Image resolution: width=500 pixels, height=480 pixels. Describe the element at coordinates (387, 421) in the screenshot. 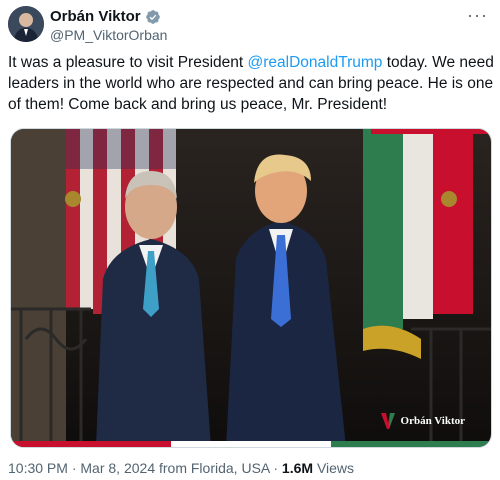

I see `watermark-logo-icon` at that location.